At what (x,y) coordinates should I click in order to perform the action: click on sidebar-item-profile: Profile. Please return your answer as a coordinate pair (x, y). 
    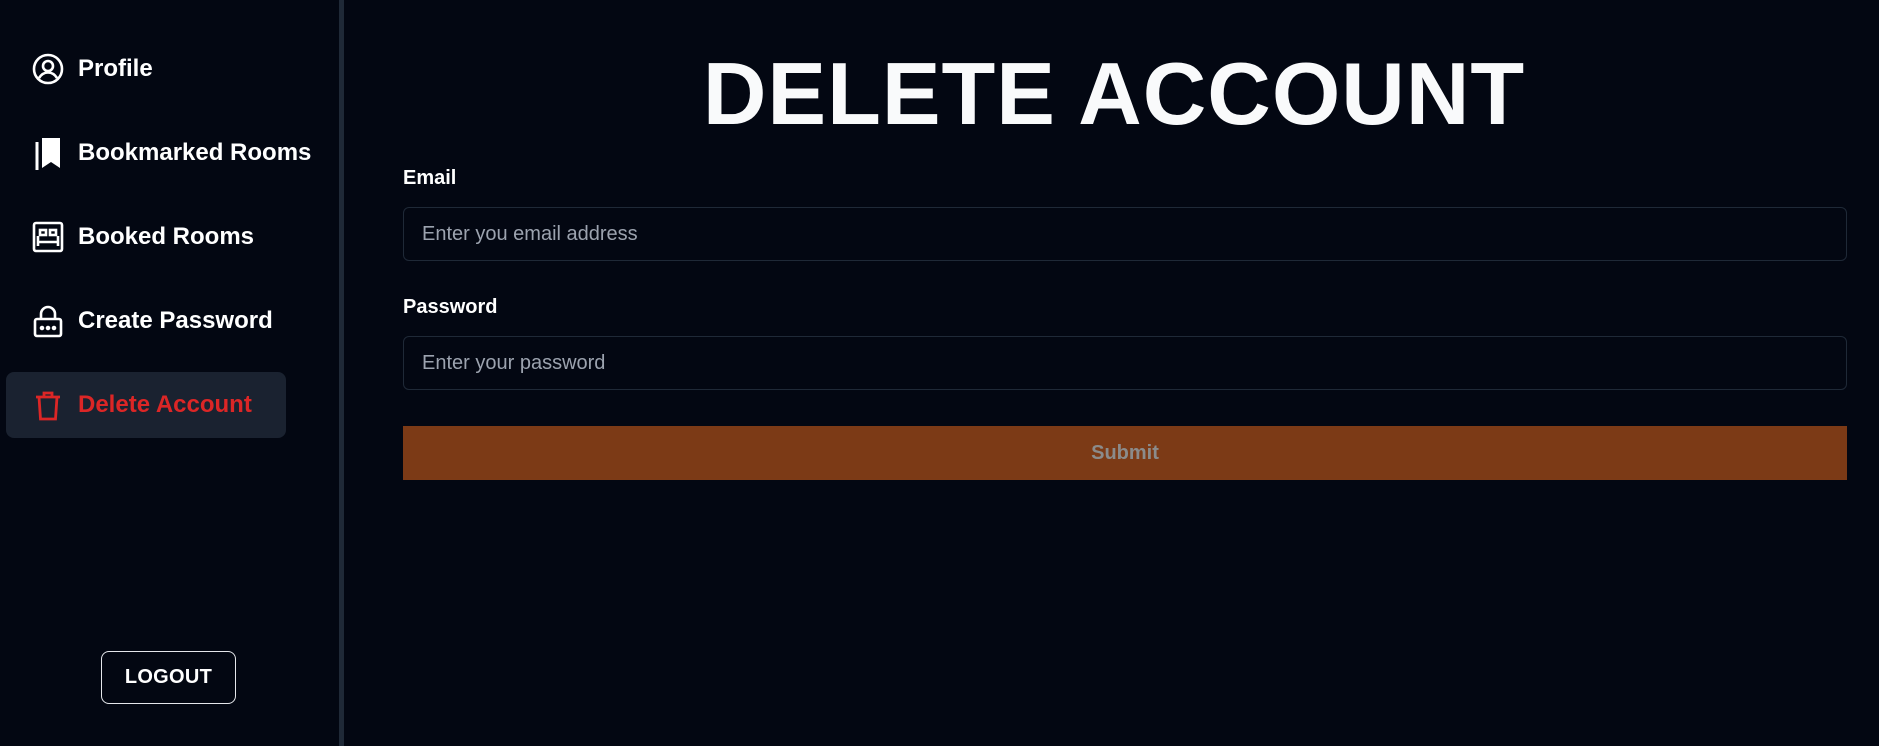
    Looking at the image, I should click on (146, 69).